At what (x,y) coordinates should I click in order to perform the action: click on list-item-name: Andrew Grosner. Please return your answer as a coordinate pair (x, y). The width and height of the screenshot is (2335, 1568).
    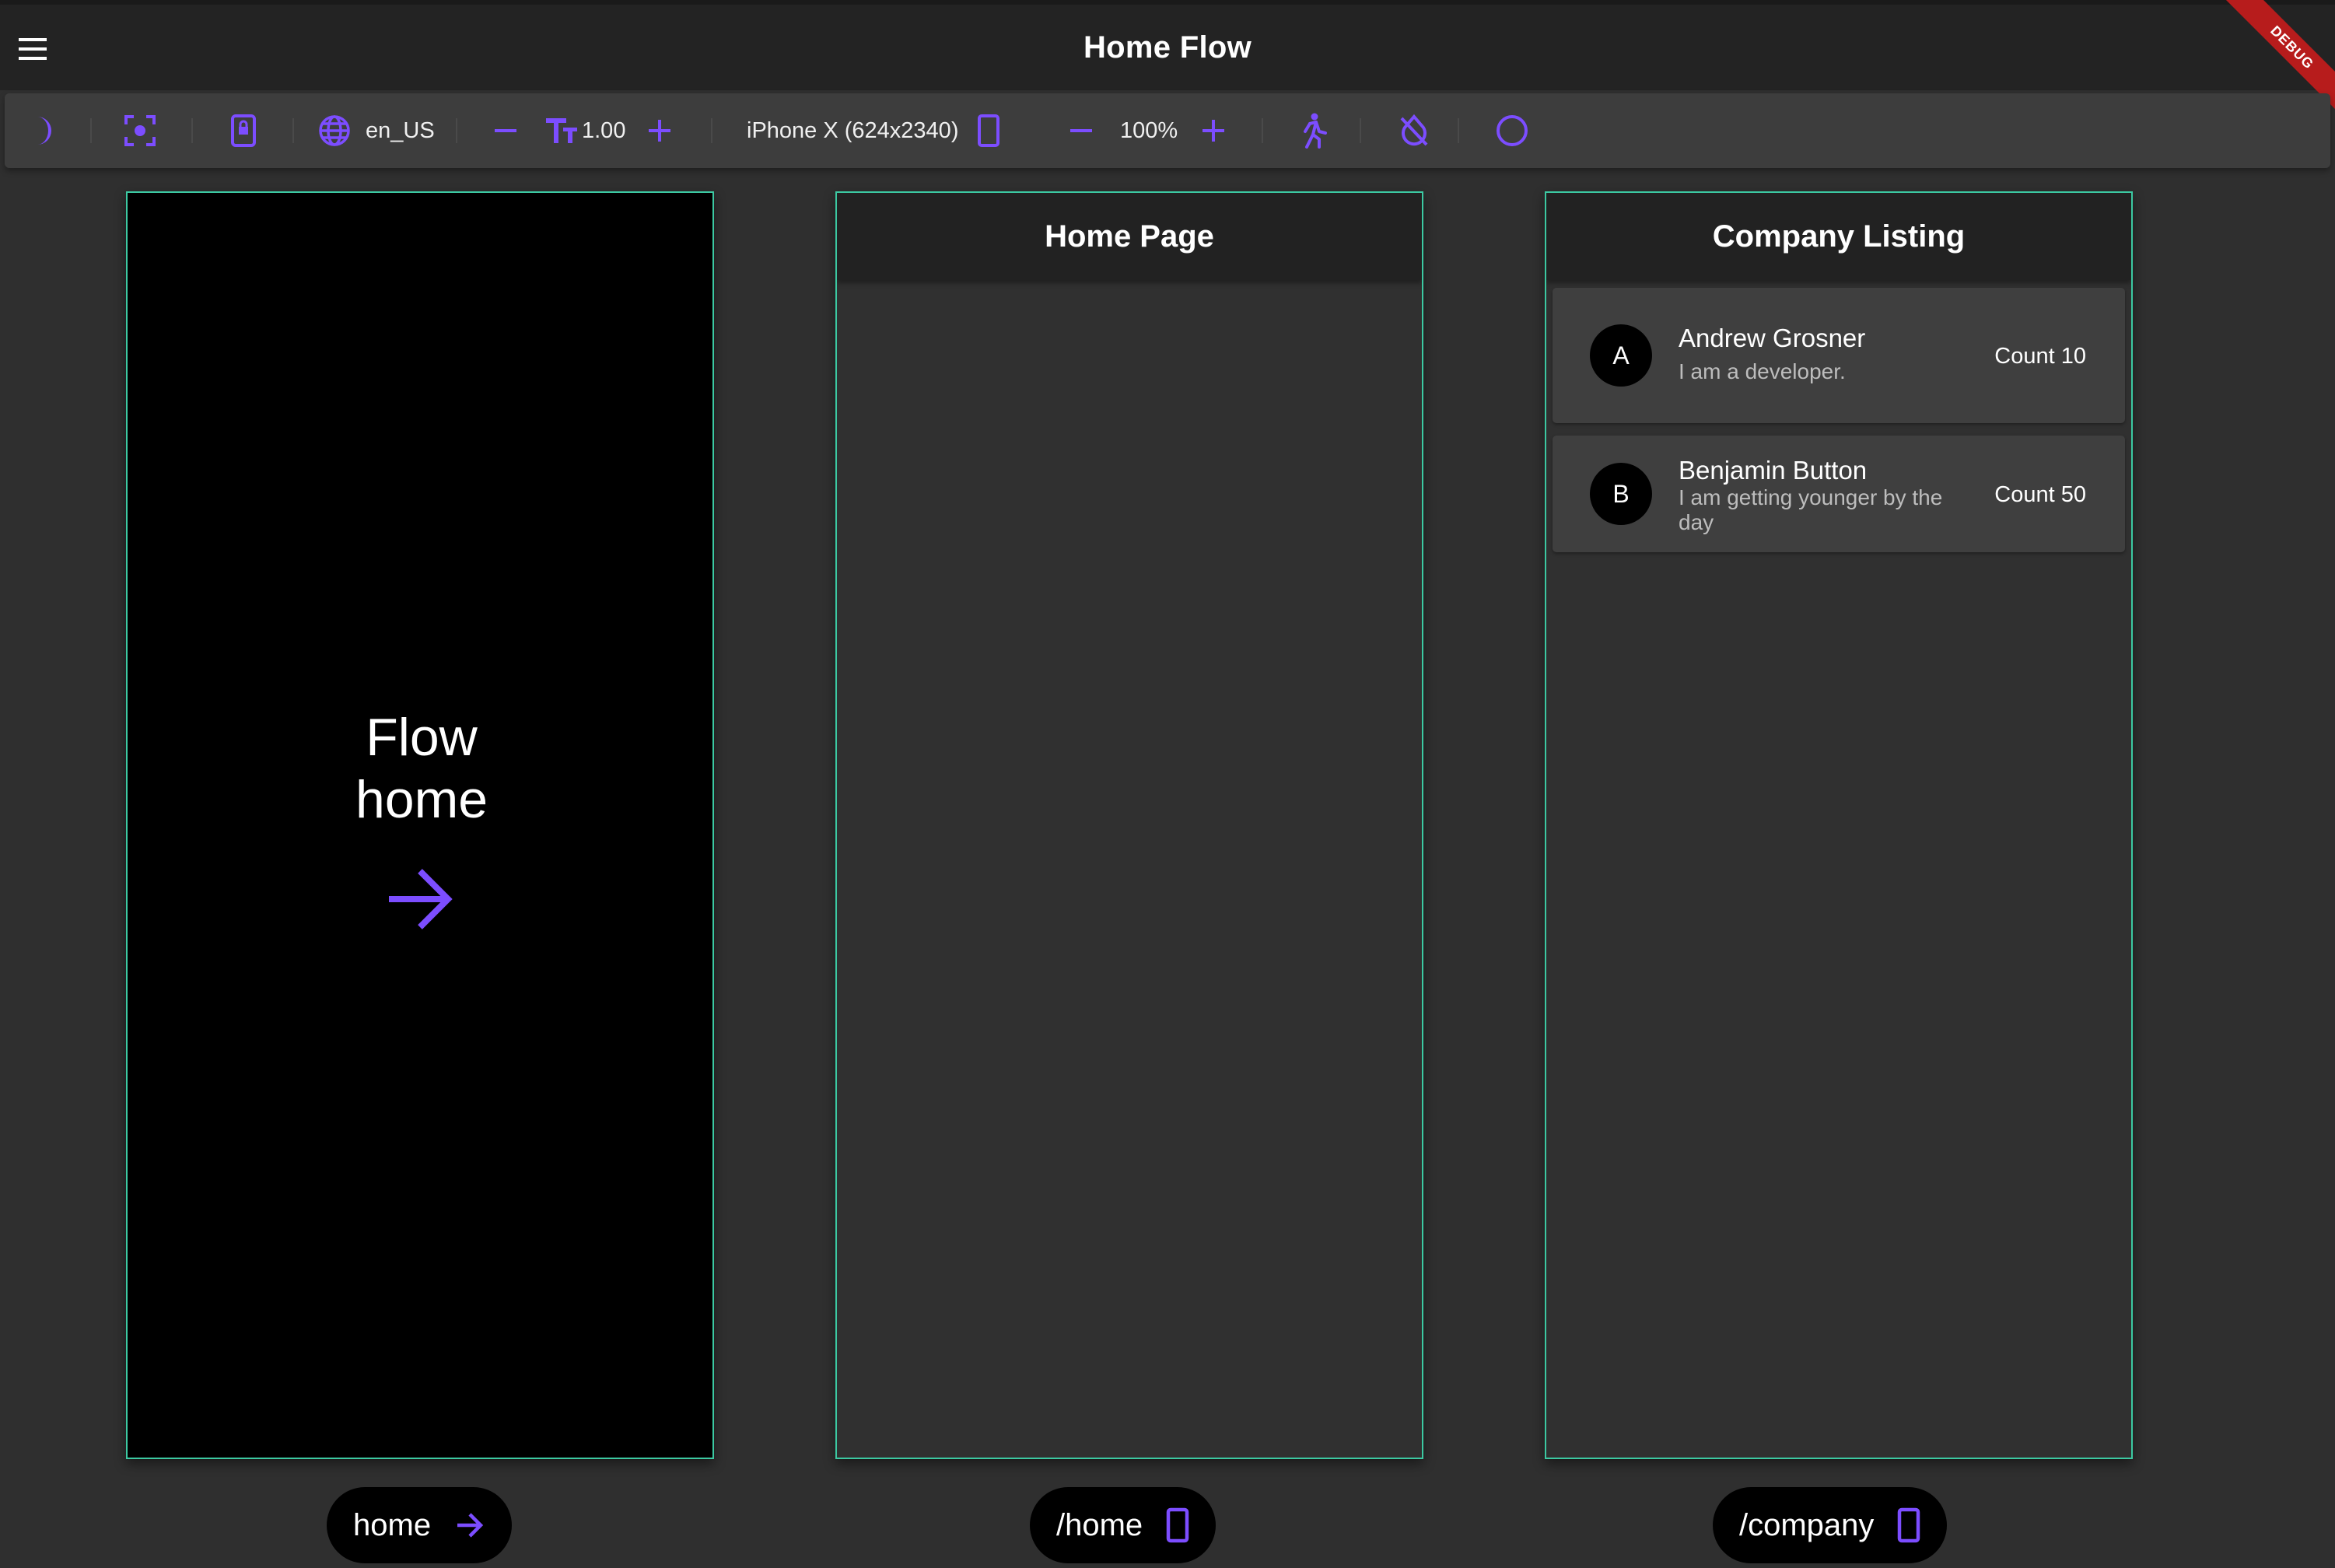
    Looking at the image, I should click on (1772, 338).